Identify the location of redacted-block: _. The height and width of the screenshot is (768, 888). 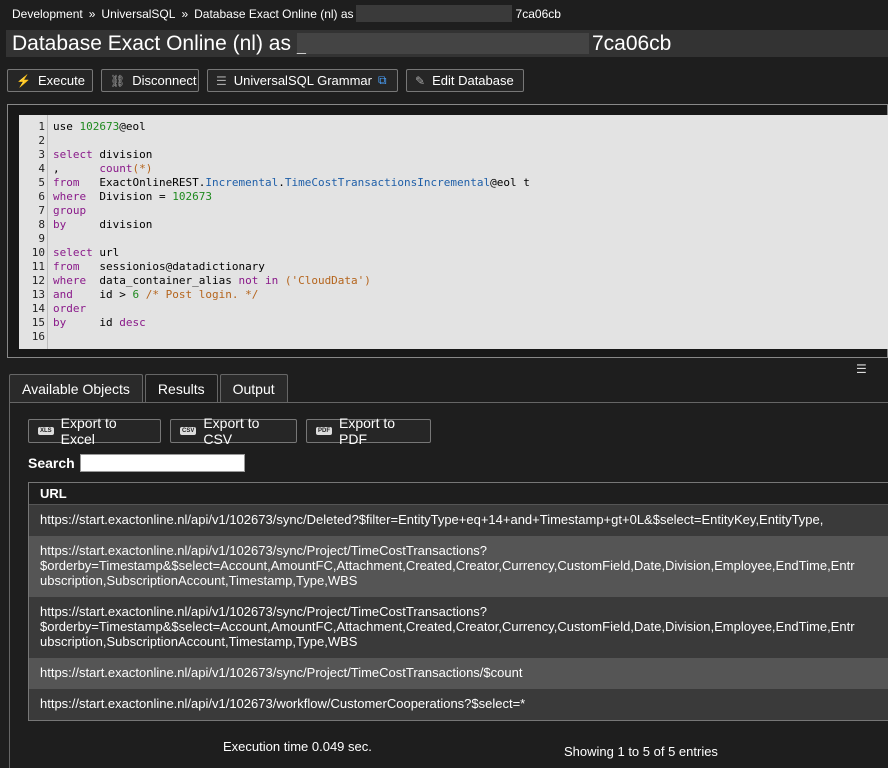
(442, 44).